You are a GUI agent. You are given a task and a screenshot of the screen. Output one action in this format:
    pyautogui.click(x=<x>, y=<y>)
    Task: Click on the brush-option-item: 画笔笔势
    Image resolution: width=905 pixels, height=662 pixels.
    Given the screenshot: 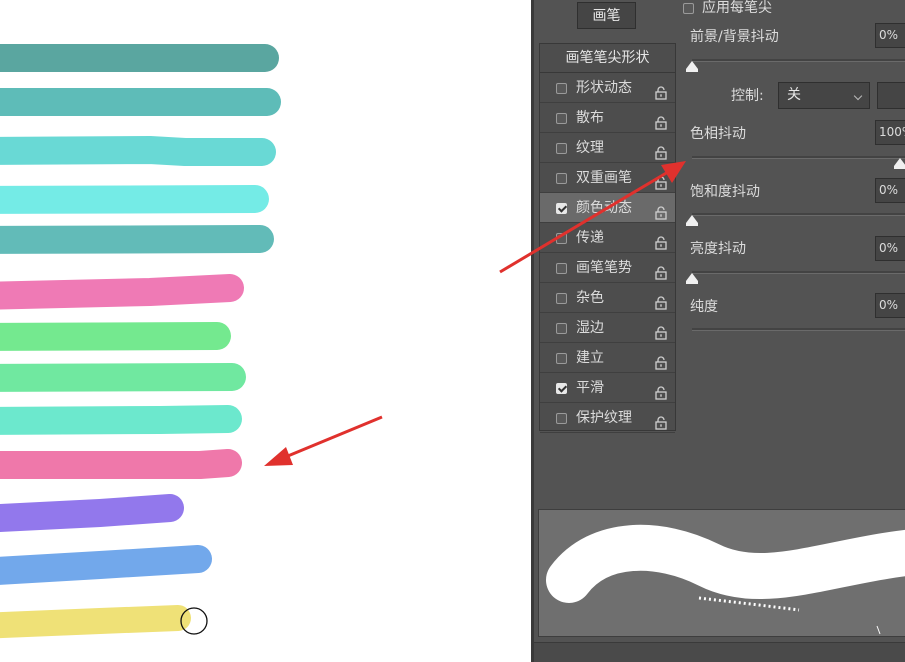 What is the action you would take?
    pyautogui.click(x=607, y=268)
    